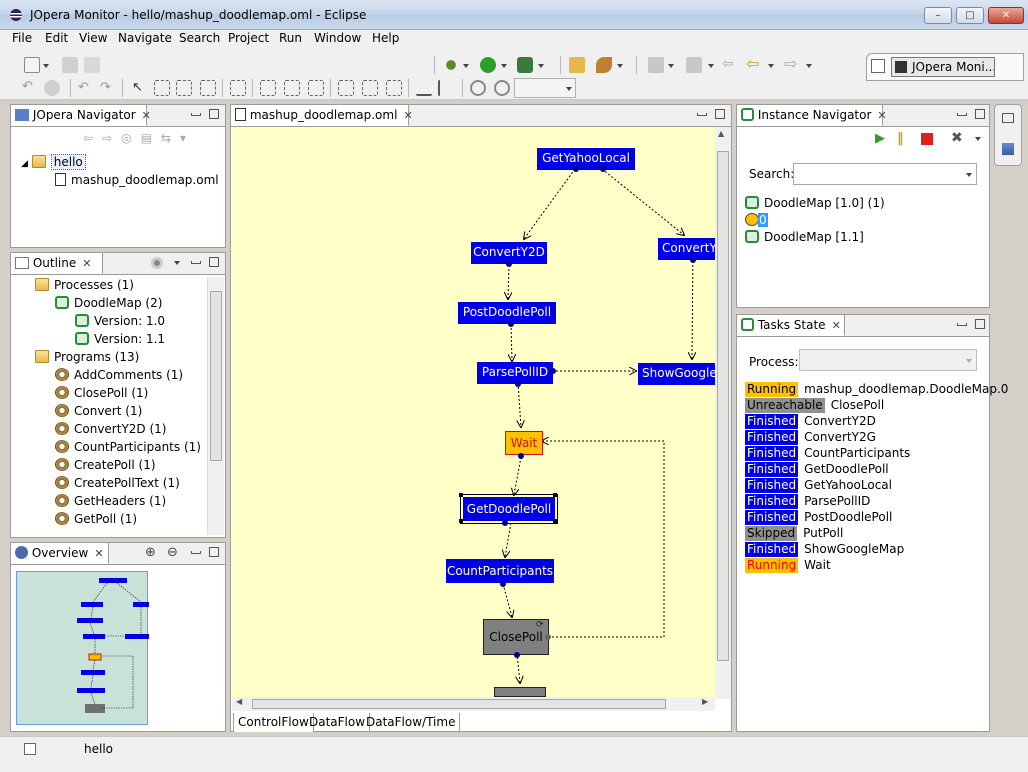 The image size is (1028, 772). I want to click on tab-dataflow: DataFlow, so click(338, 722).